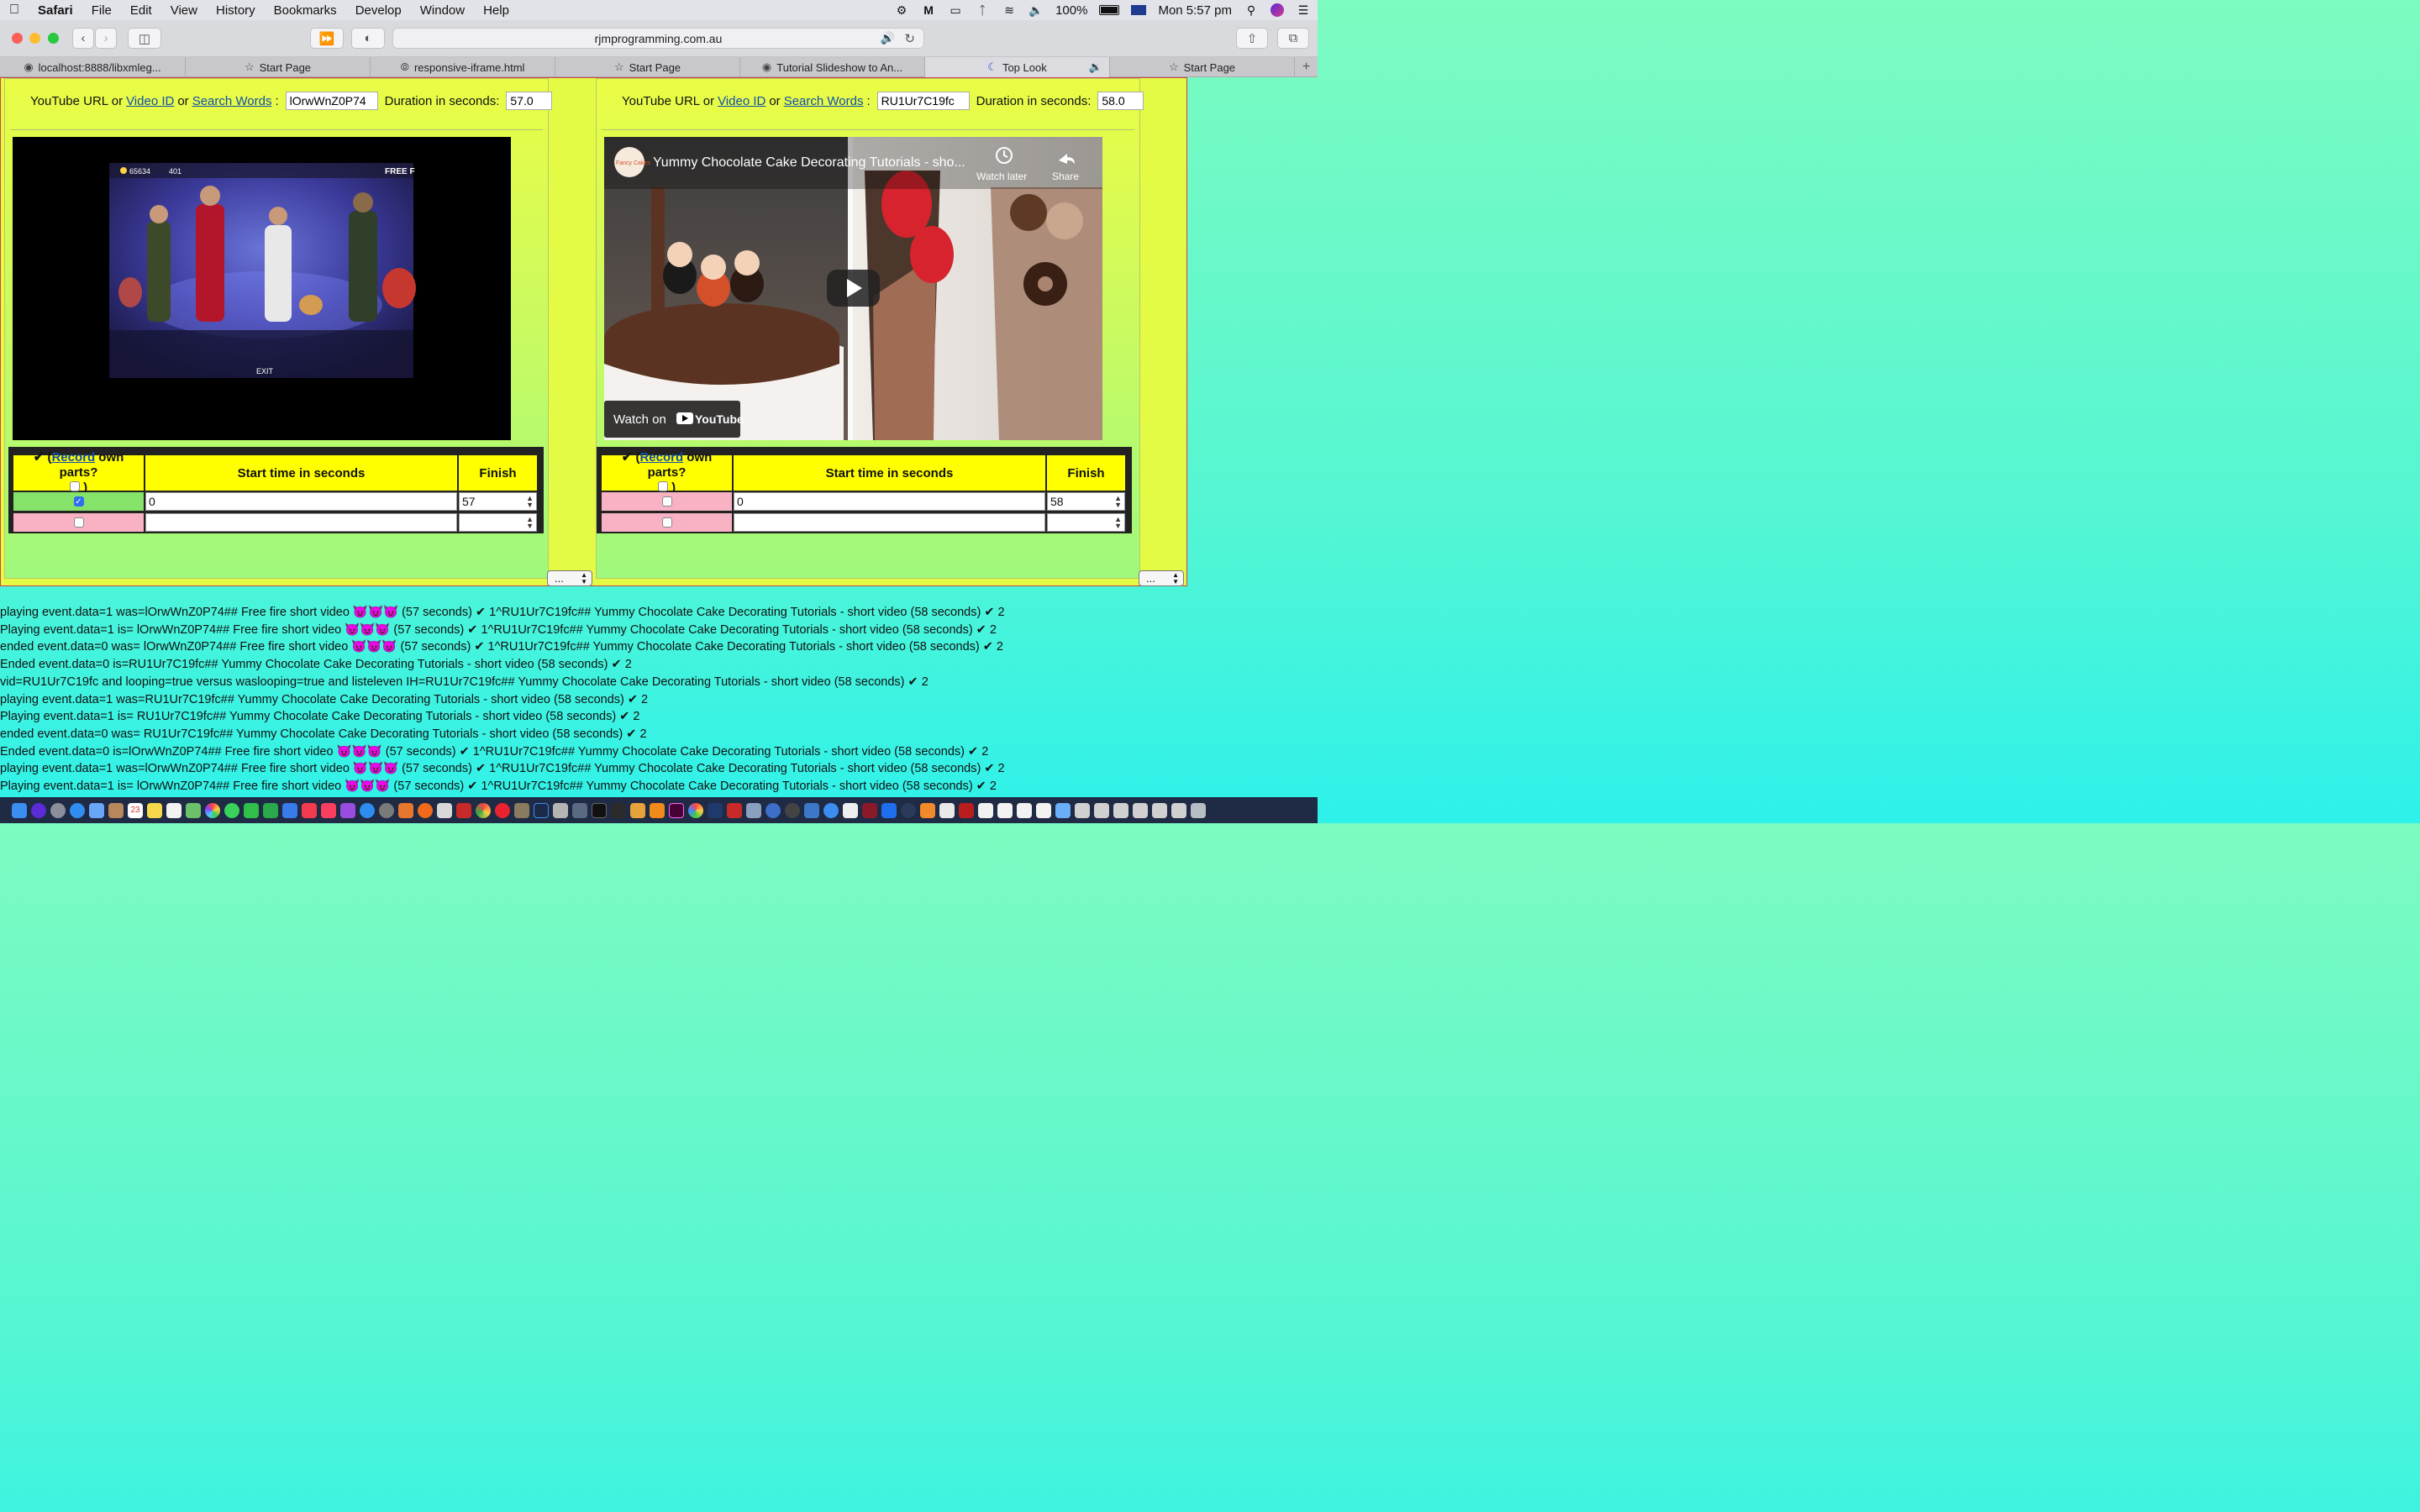 The image size is (2420, 1512). I want to click on pinwheel-icon, so click(695, 810).